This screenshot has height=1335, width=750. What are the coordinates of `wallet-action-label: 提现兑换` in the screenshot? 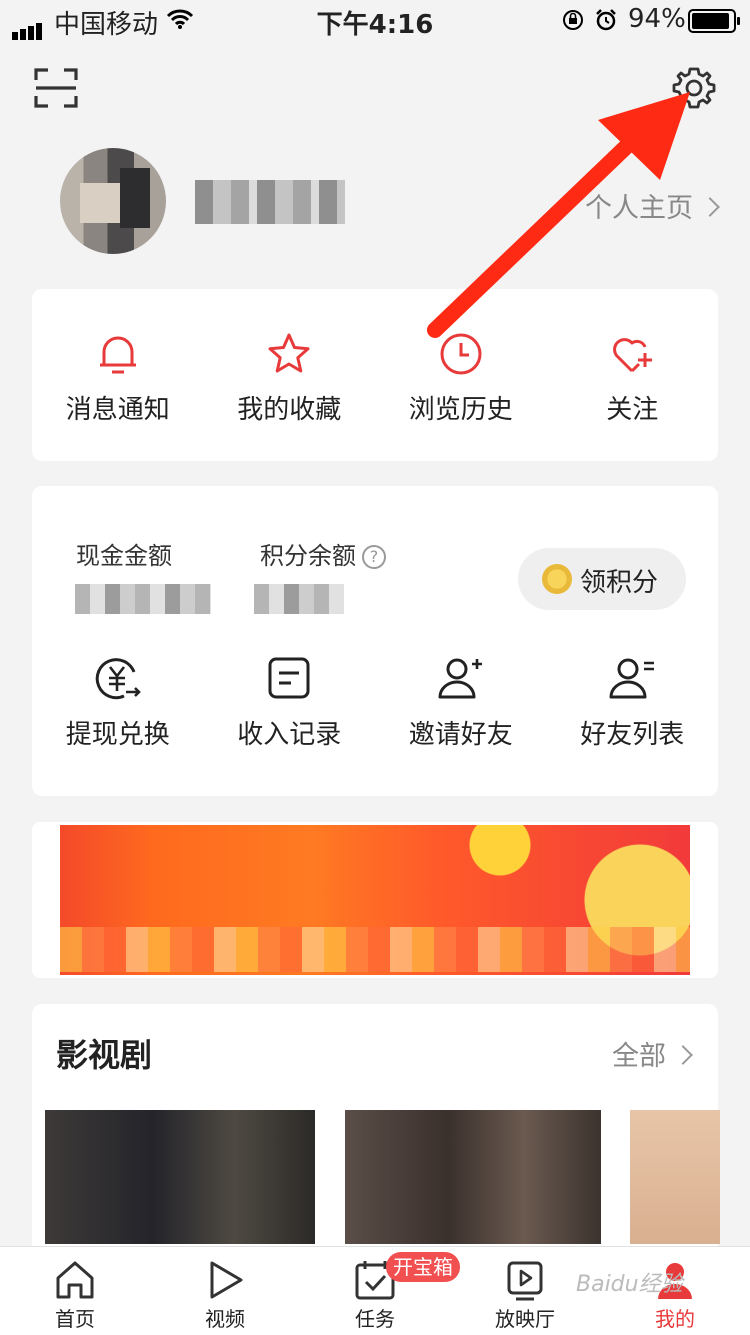 It's located at (117, 735).